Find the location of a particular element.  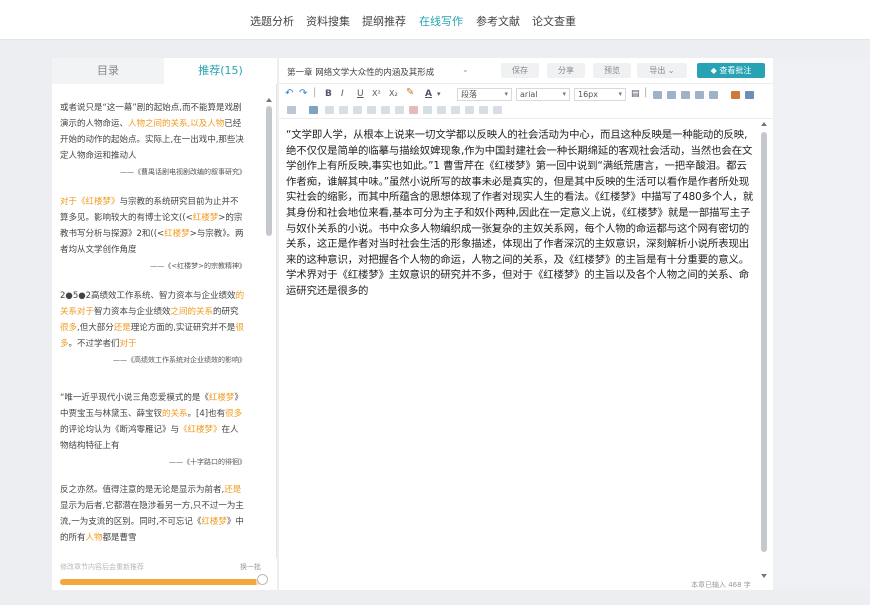

chevron-down-icon: ▾ is located at coordinates (439, 94).